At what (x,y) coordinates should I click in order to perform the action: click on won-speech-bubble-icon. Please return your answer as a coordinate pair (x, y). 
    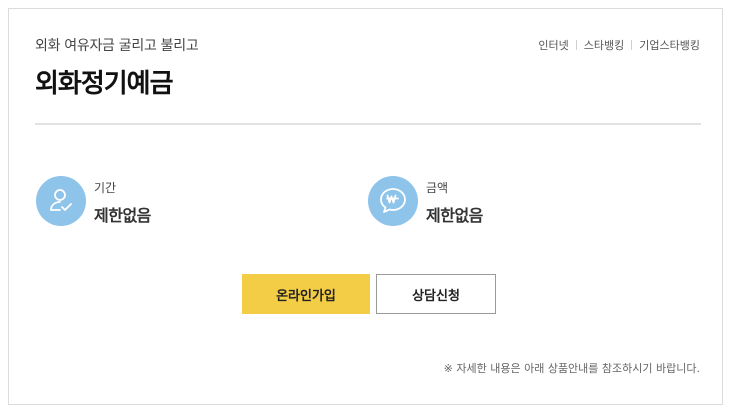
    Looking at the image, I should click on (393, 200).